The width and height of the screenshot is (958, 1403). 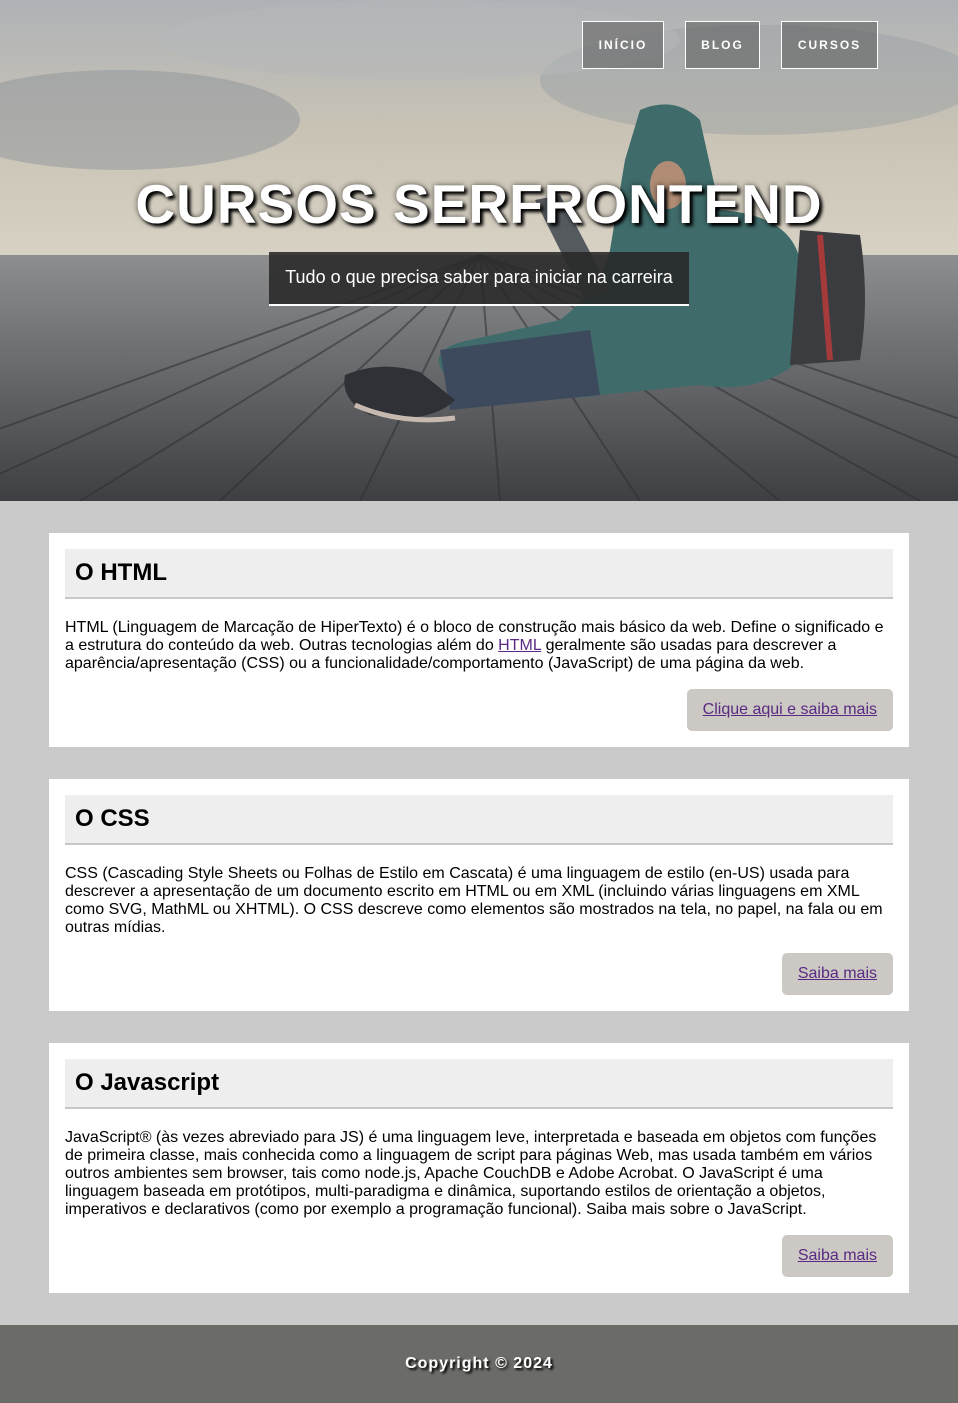 I want to click on html-inline-link: HTML, so click(x=519, y=645).